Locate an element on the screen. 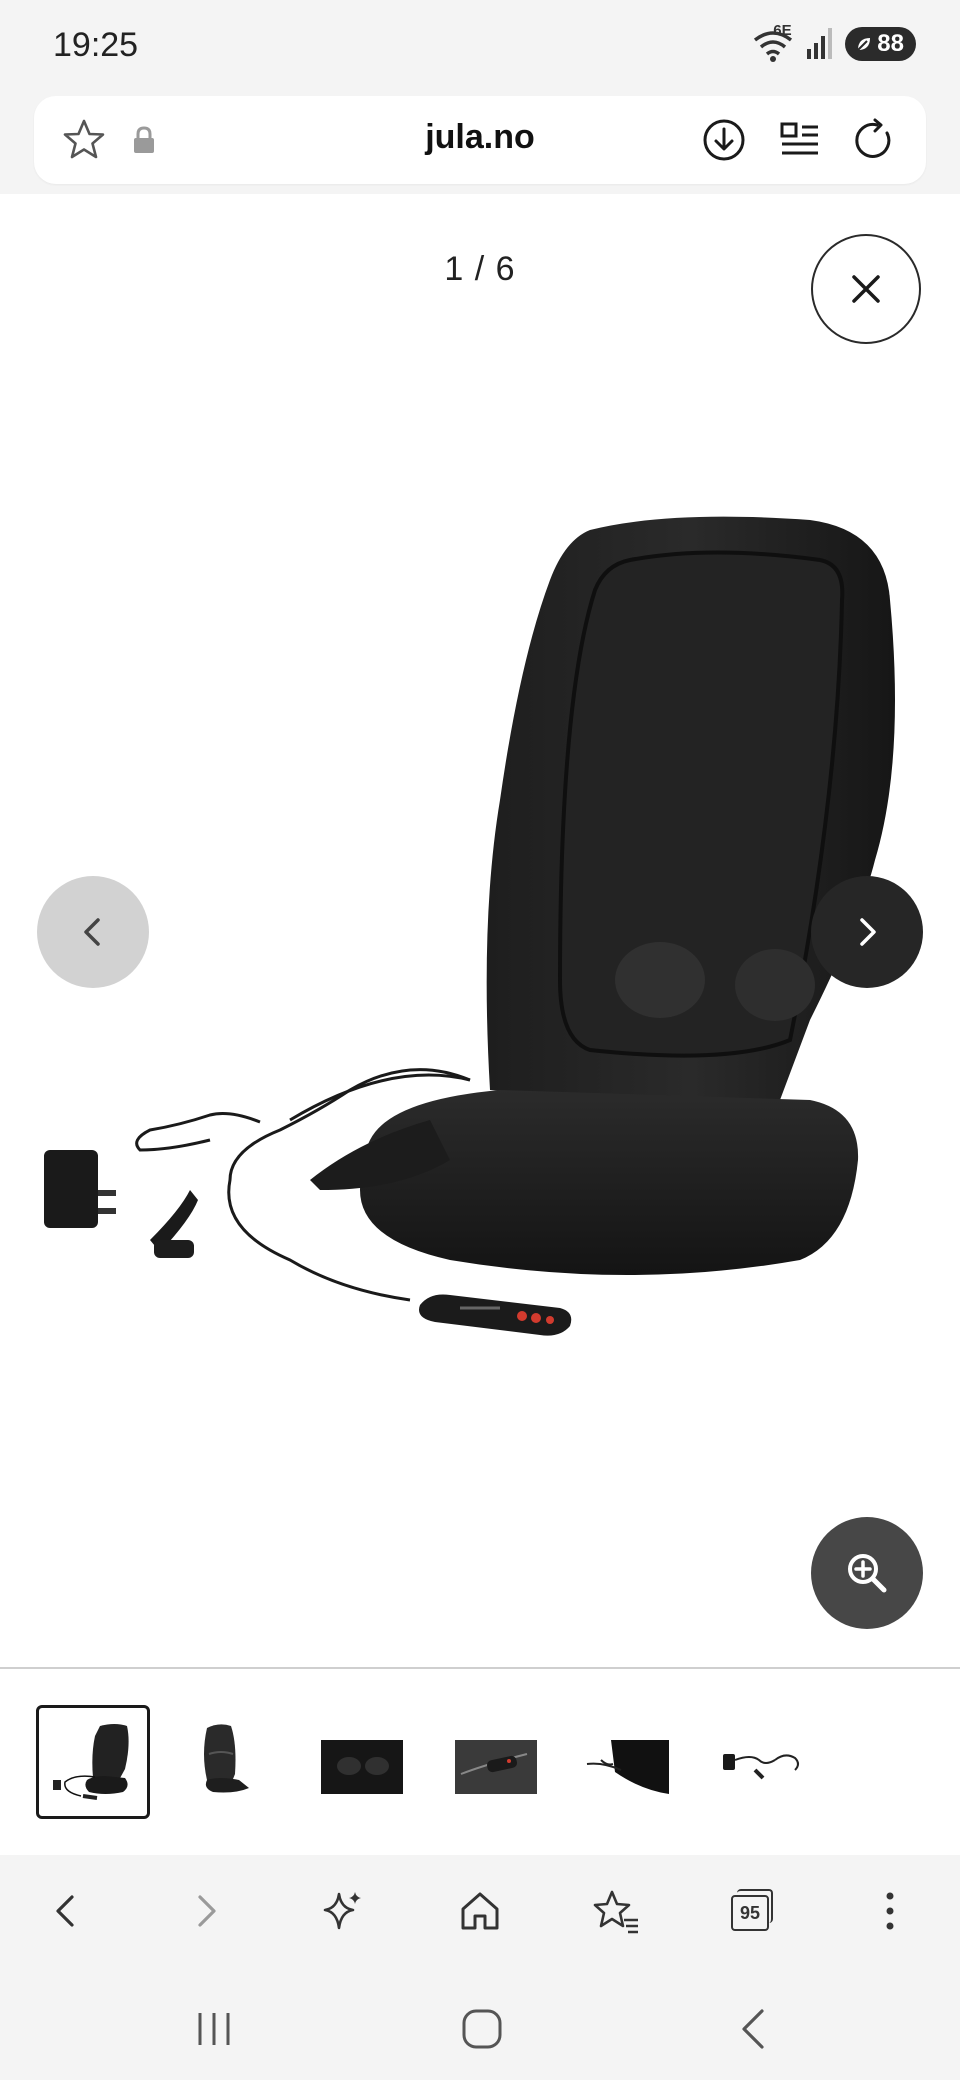 The height and width of the screenshot is (2080, 960). browser-toolbar: 95 is located at coordinates (480, 1912).